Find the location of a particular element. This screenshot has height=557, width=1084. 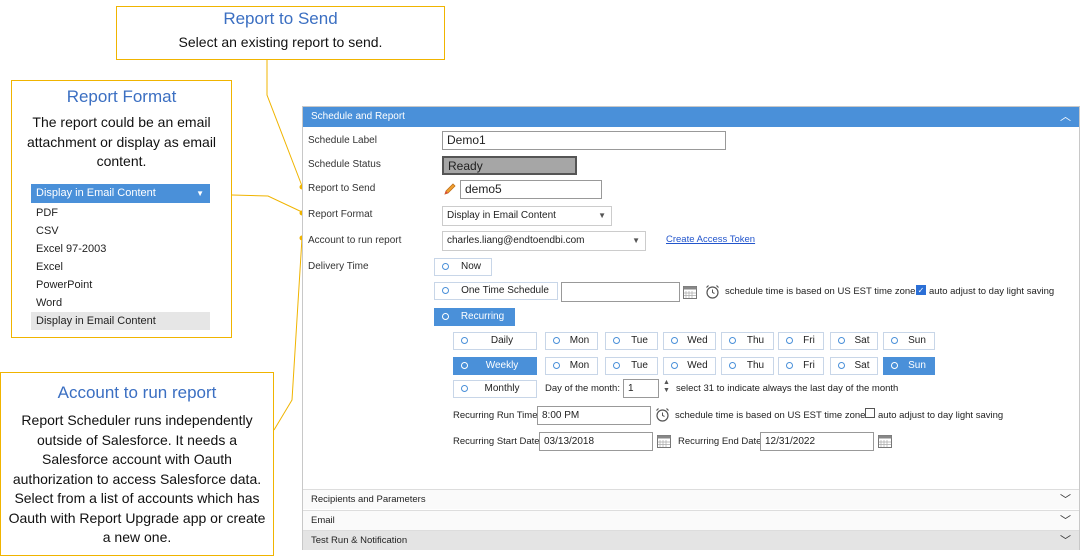

end-date-input: 12/31/2022 is located at coordinates (817, 441).